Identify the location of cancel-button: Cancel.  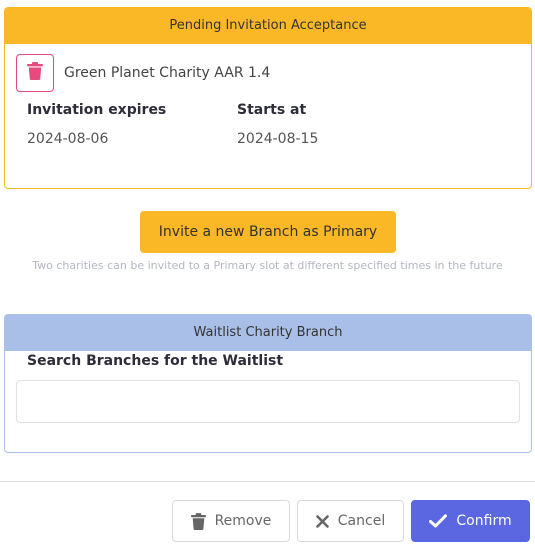
(350, 521).